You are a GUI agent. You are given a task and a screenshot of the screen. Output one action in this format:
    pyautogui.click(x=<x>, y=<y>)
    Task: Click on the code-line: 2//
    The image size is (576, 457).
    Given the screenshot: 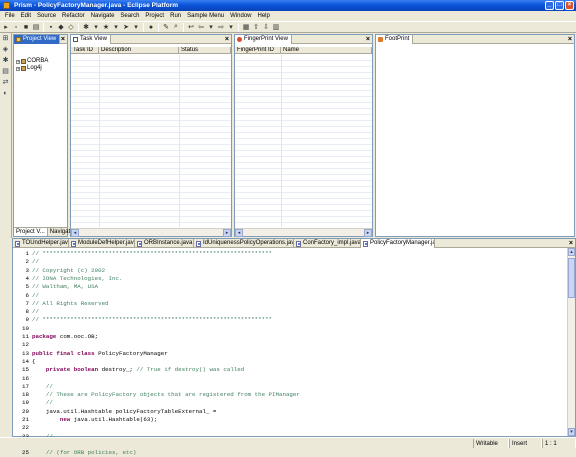 What is the action you would take?
    pyautogui.click(x=26, y=262)
    